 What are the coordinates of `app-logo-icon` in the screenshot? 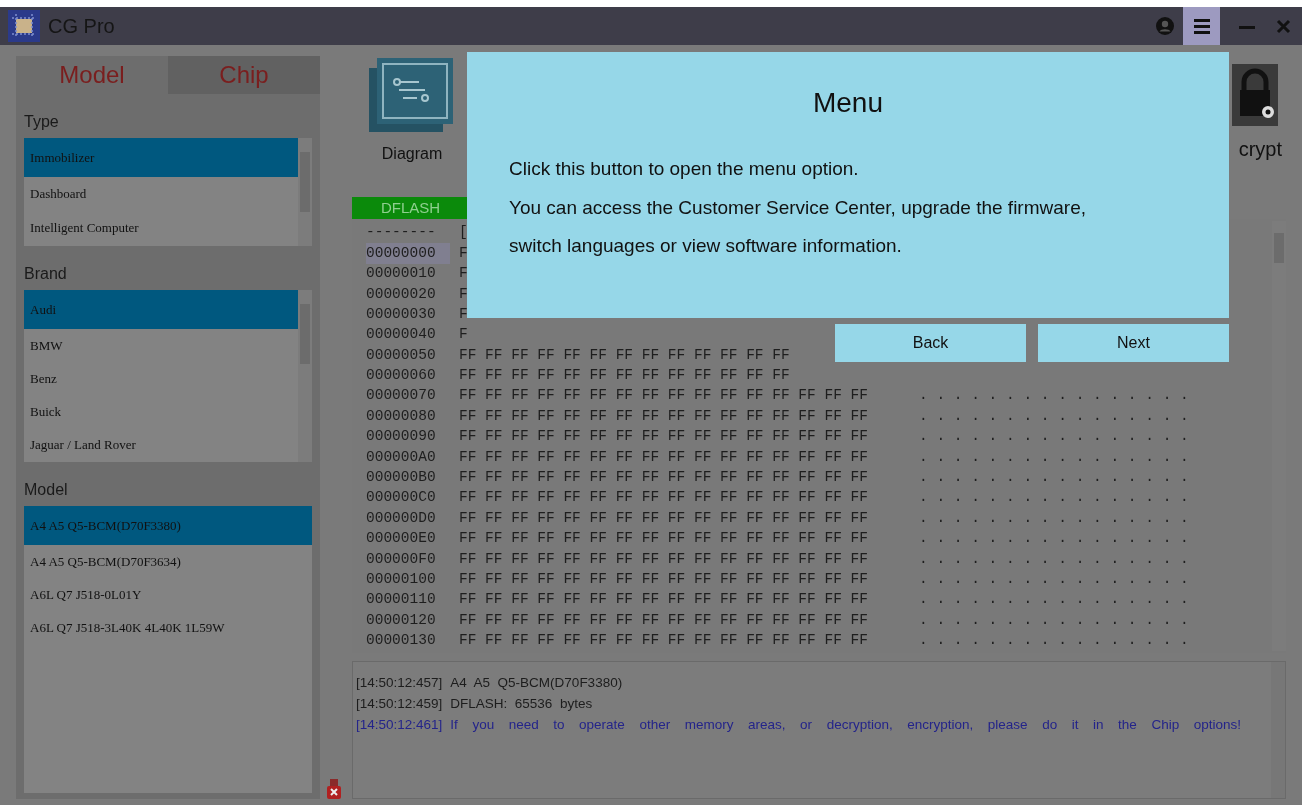 It's located at (24, 26).